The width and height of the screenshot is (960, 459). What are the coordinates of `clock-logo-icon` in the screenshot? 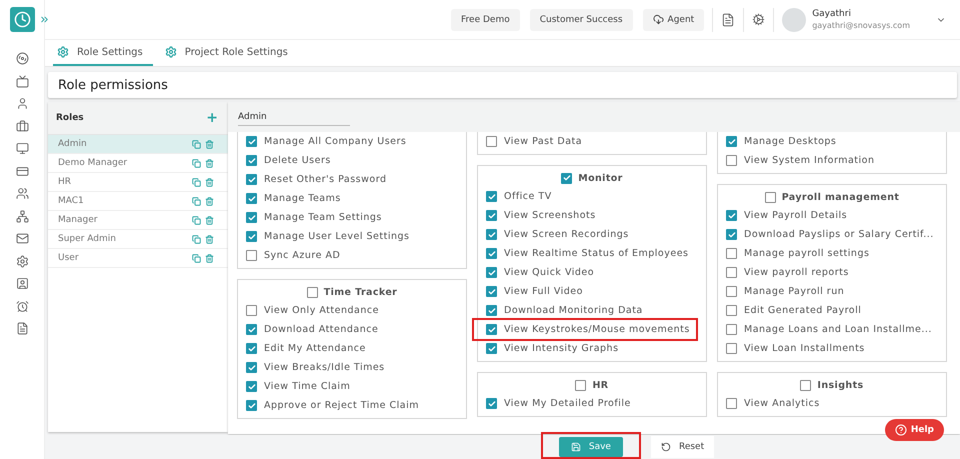 It's located at (22, 19).